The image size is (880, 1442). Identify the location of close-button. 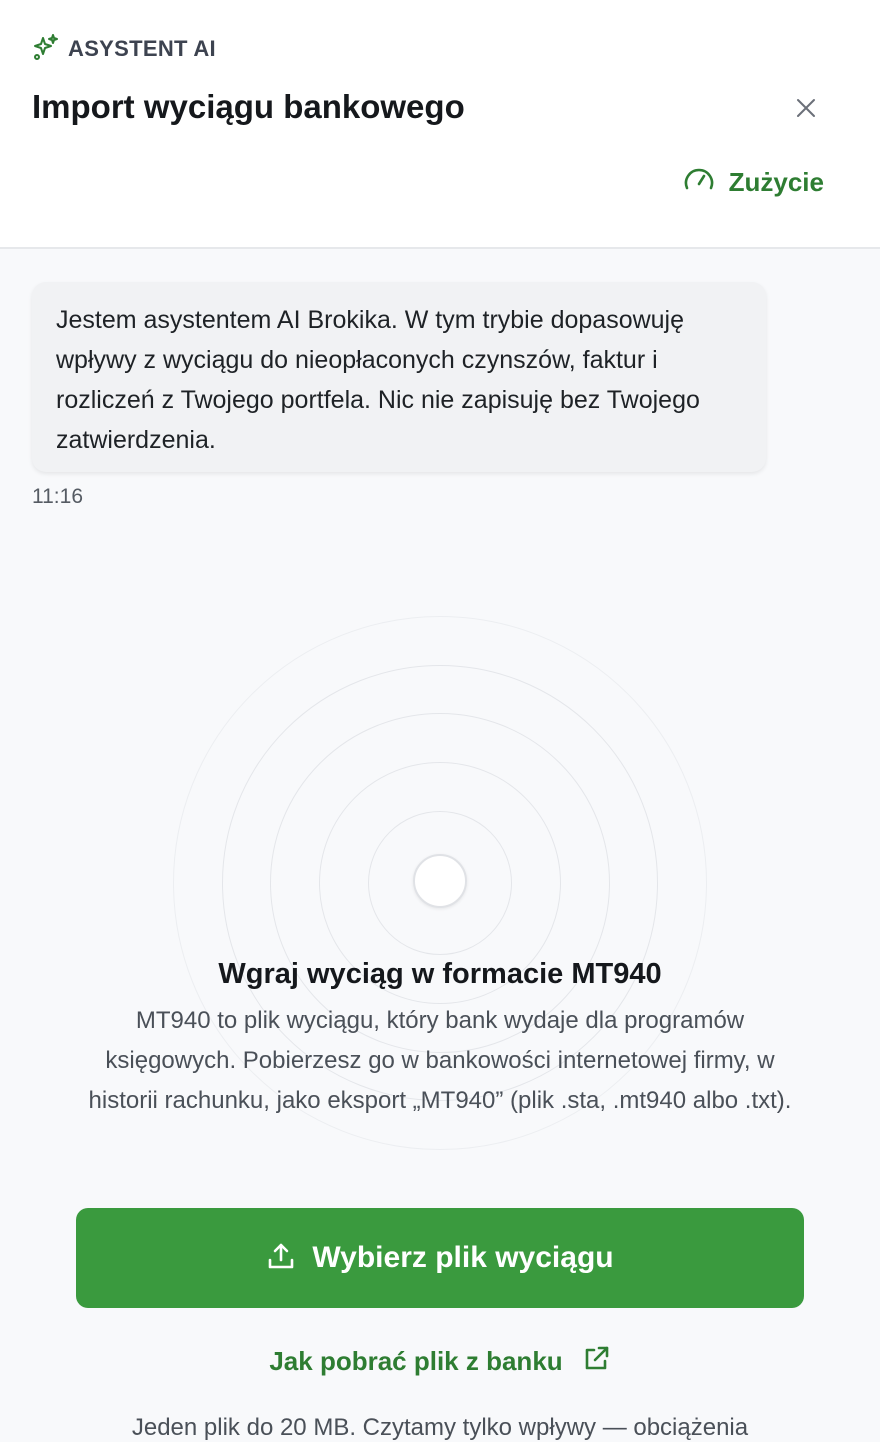
(806, 110).